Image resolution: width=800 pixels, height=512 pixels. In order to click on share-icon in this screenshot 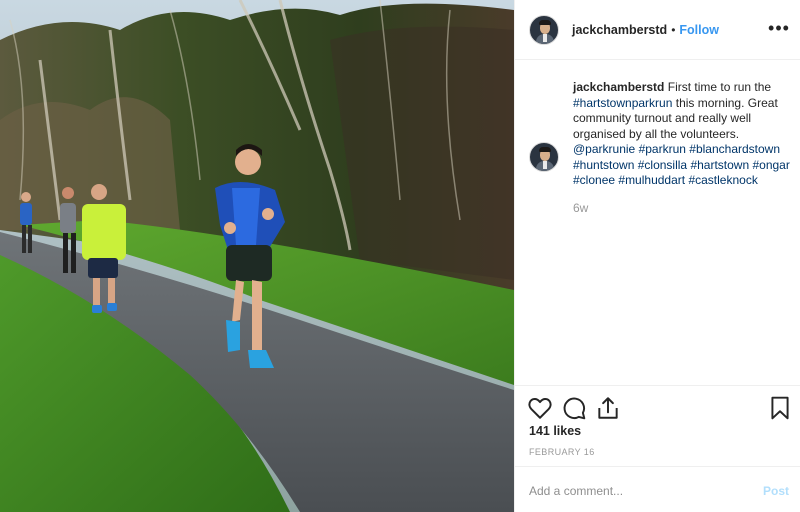, I will do `click(608, 408)`.